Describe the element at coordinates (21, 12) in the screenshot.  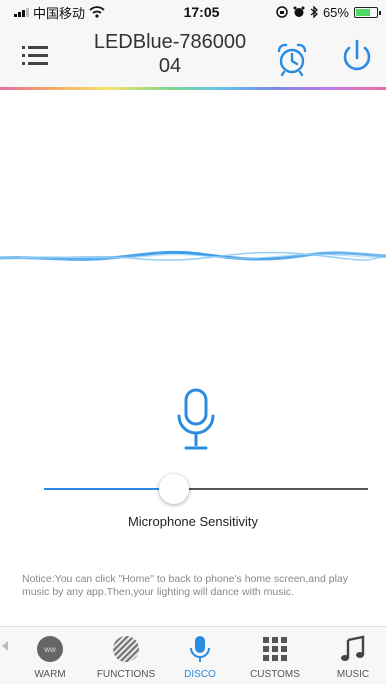
I see `signal-icon` at that location.